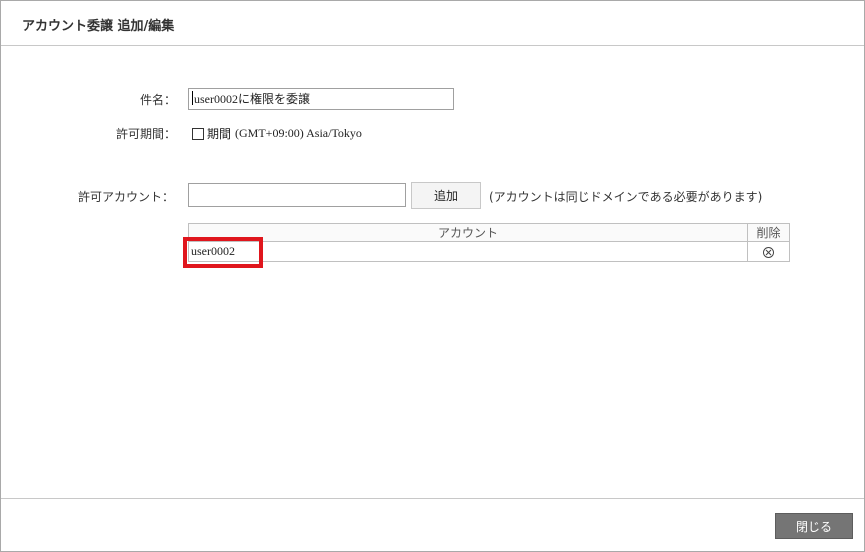  What do you see at coordinates (192, 98) in the screenshot?
I see `text-cursor` at bounding box center [192, 98].